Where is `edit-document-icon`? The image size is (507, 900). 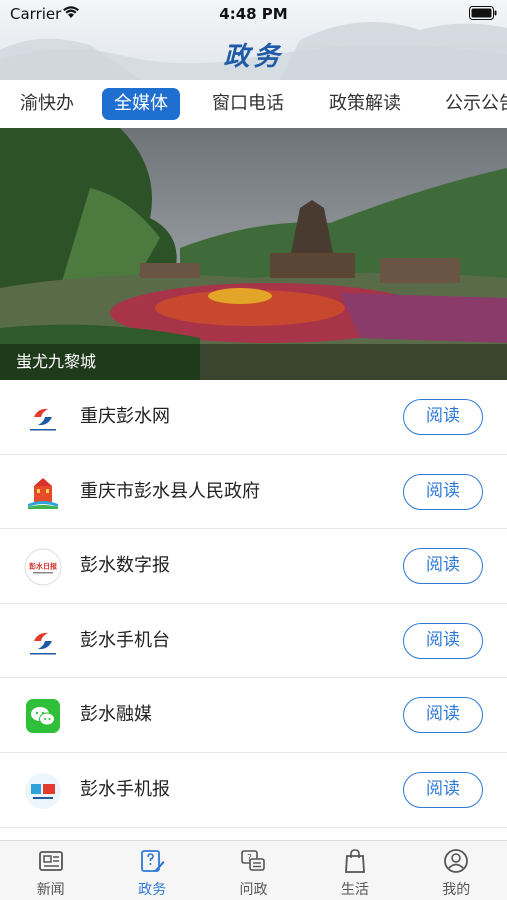 edit-document-icon is located at coordinates (153, 861).